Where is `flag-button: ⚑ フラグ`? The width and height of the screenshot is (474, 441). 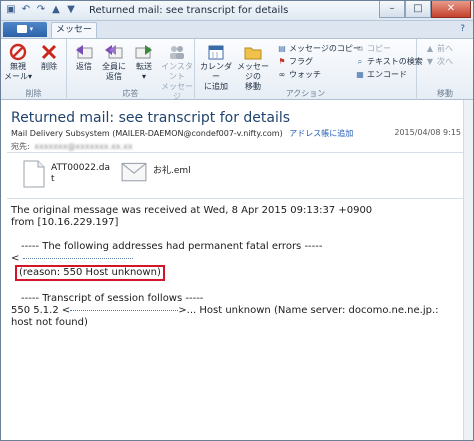 flag-button: ⚑ フラグ is located at coordinates (319, 61).